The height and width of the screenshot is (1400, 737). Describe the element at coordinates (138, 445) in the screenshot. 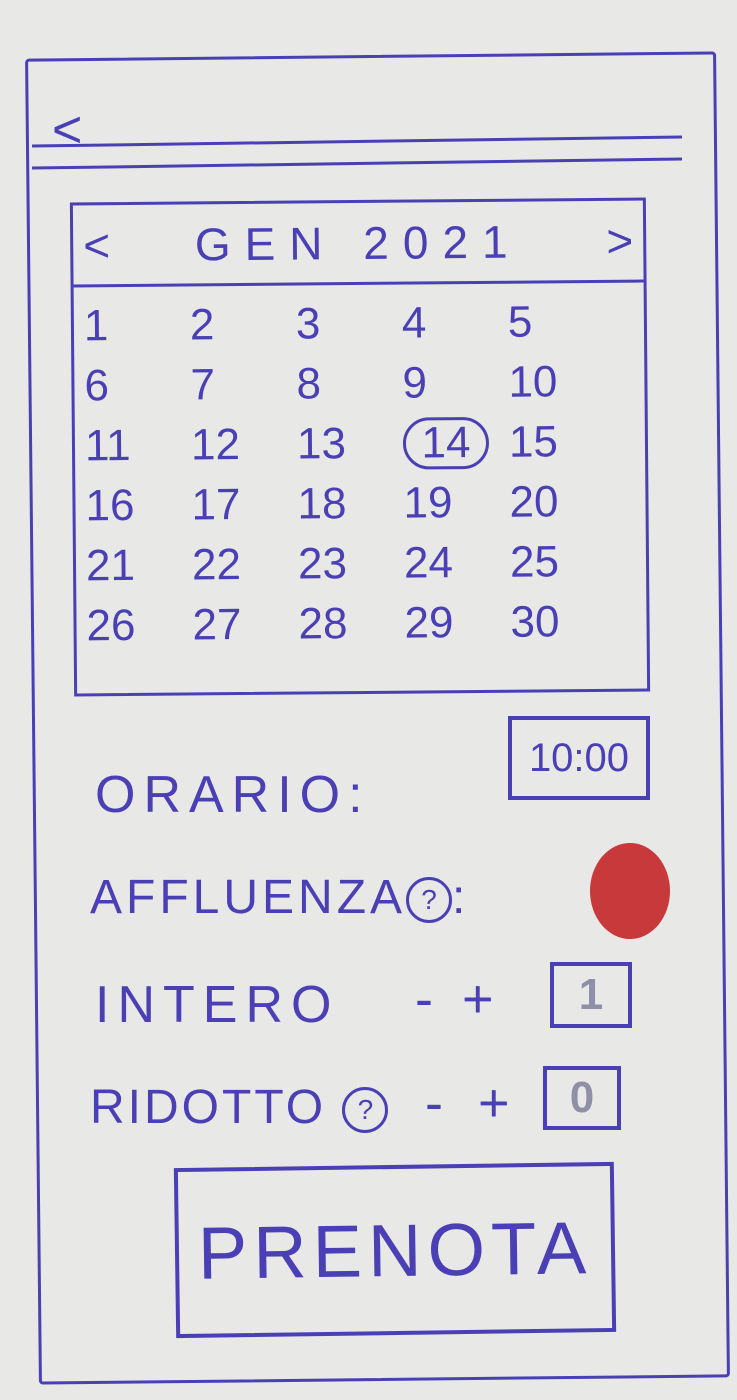

I see `calendar-day: 11` at that location.